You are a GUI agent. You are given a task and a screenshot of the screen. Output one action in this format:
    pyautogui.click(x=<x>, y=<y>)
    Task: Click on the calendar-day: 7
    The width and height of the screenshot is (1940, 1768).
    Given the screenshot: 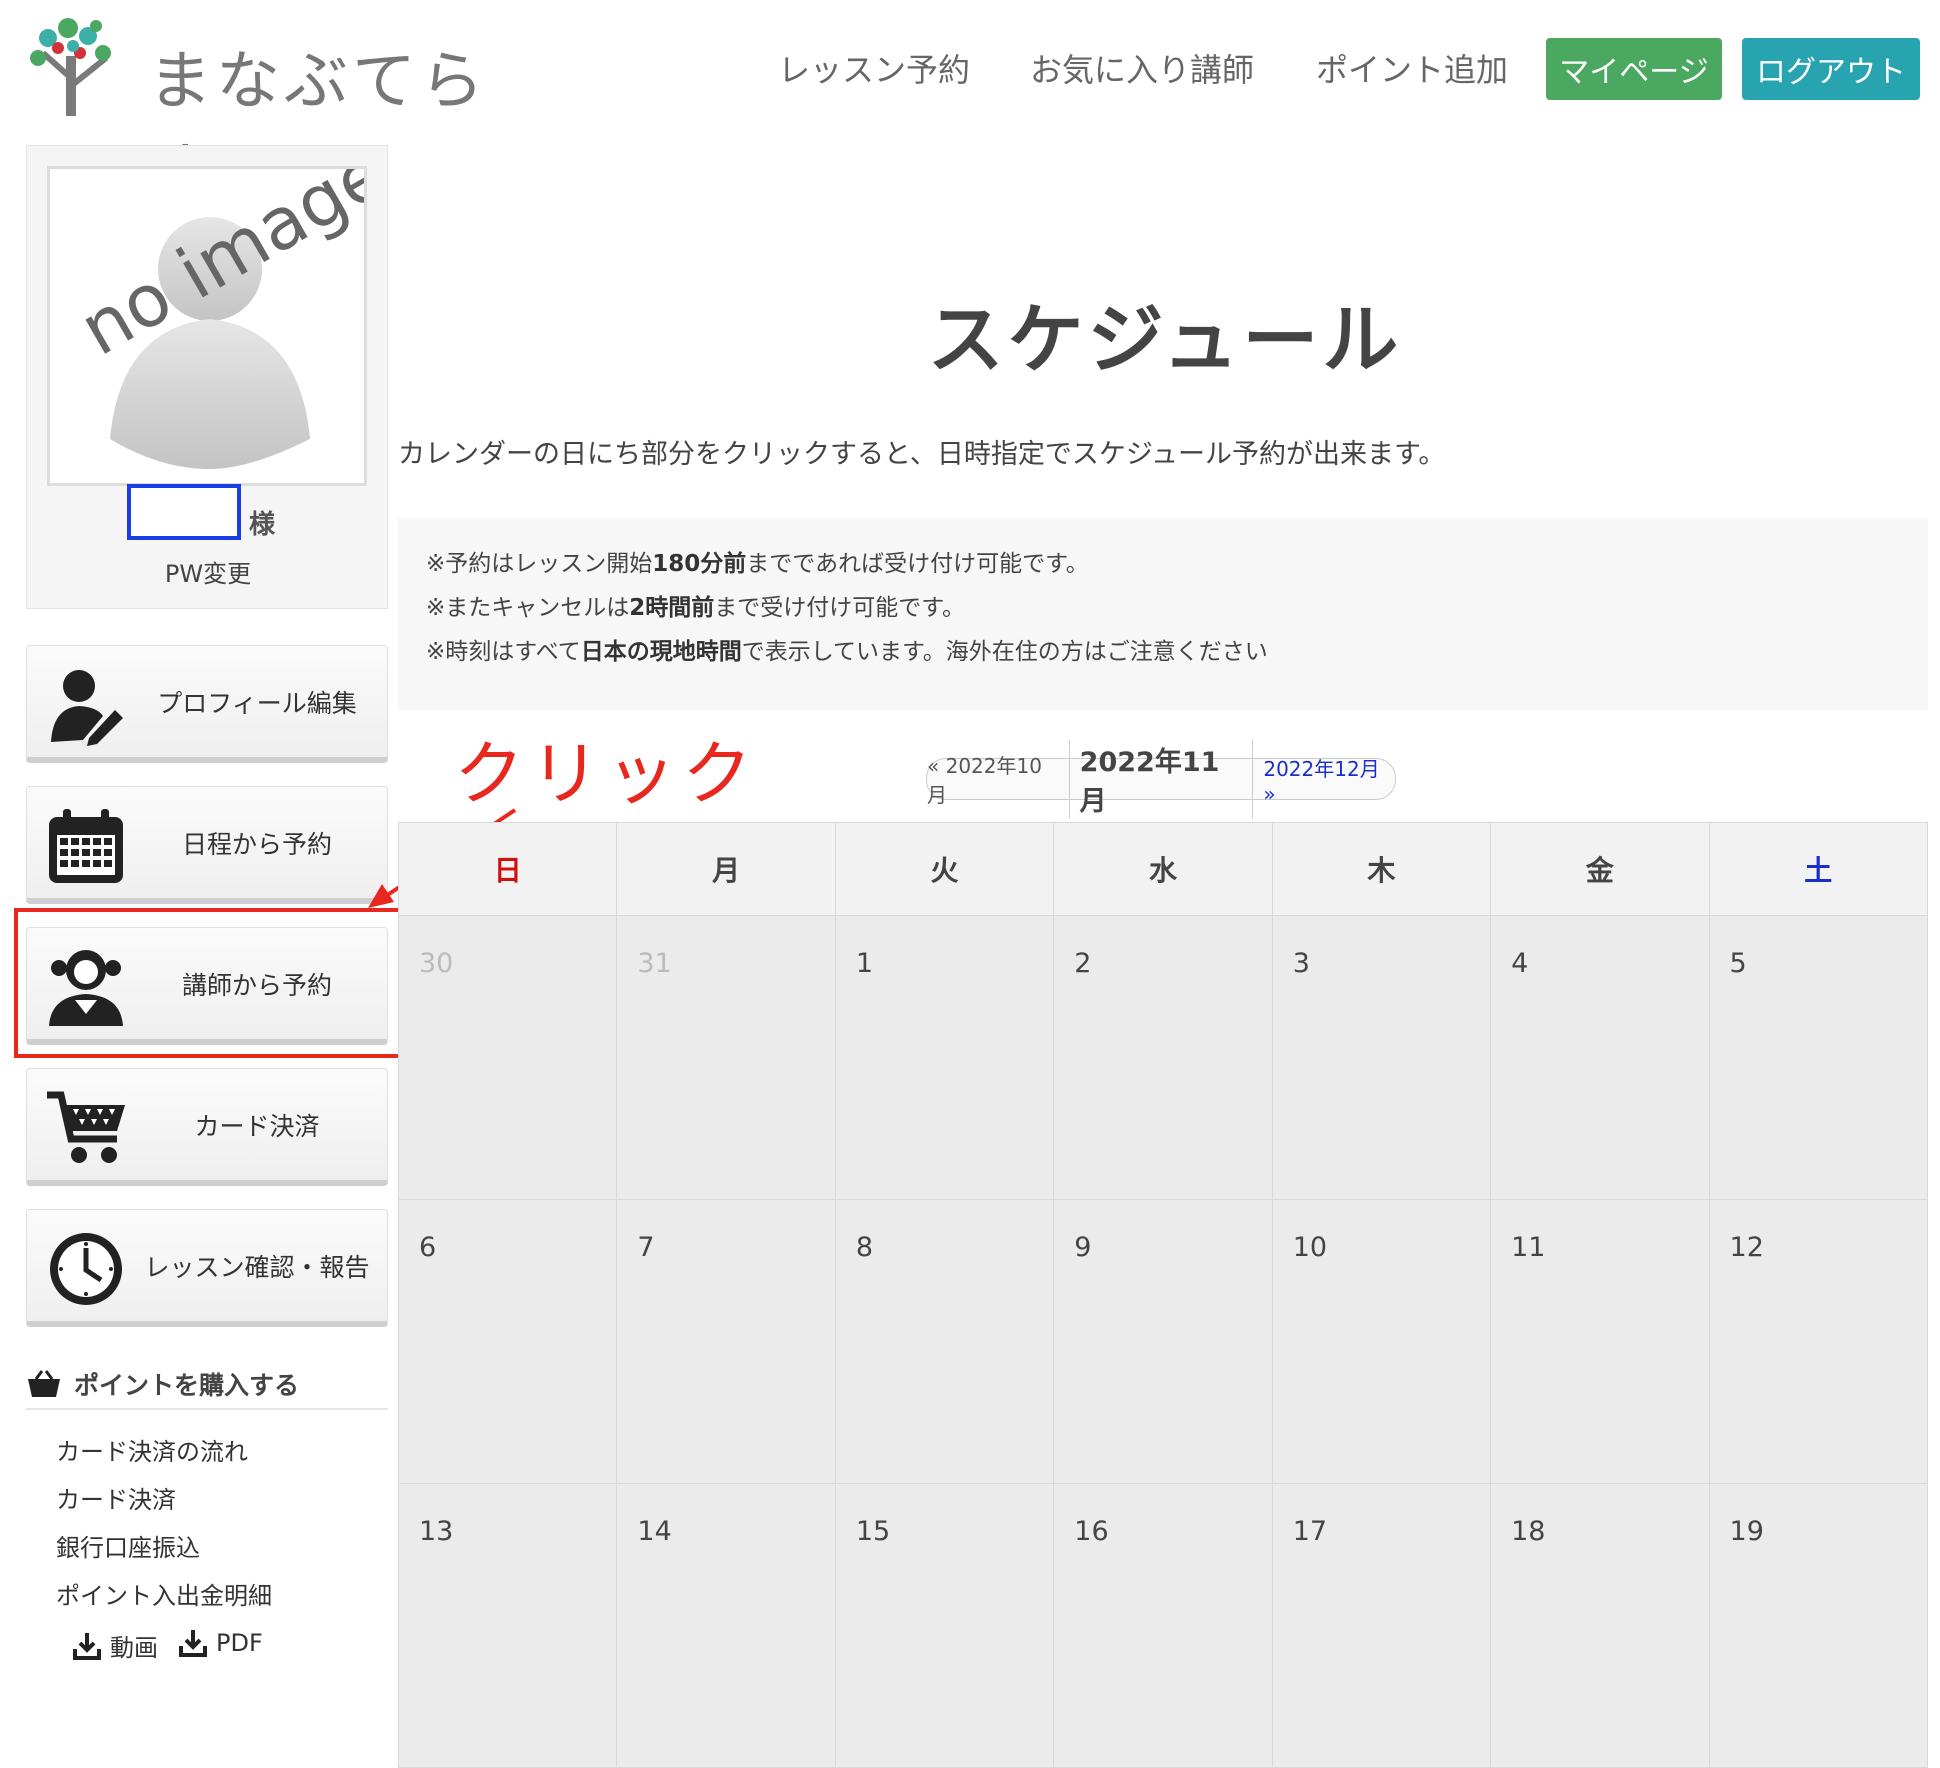 What is the action you would take?
    pyautogui.click(x=726, y=1341)
    